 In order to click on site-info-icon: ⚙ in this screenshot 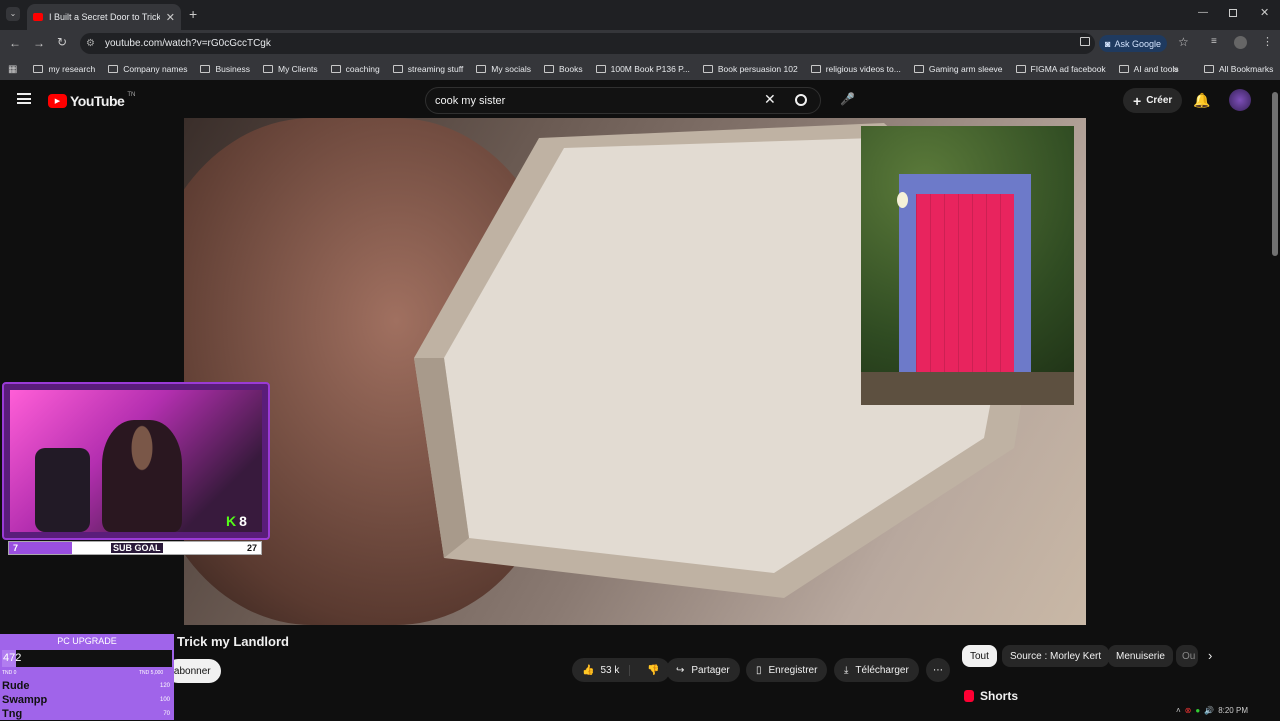, I will do `click(90, 43)`.